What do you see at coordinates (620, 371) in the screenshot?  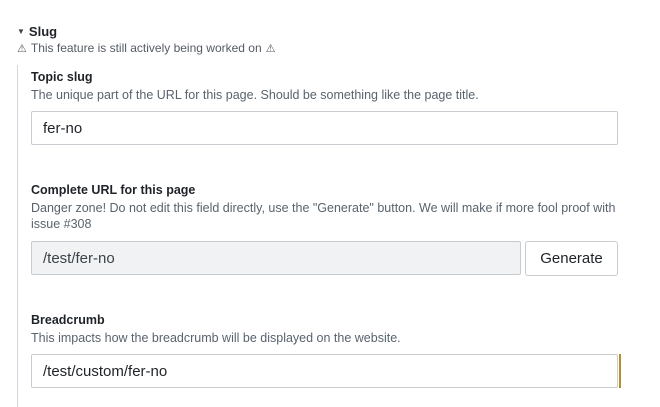 I see `breadcrumb-focus-indicator` at bounding box center [620, 371].